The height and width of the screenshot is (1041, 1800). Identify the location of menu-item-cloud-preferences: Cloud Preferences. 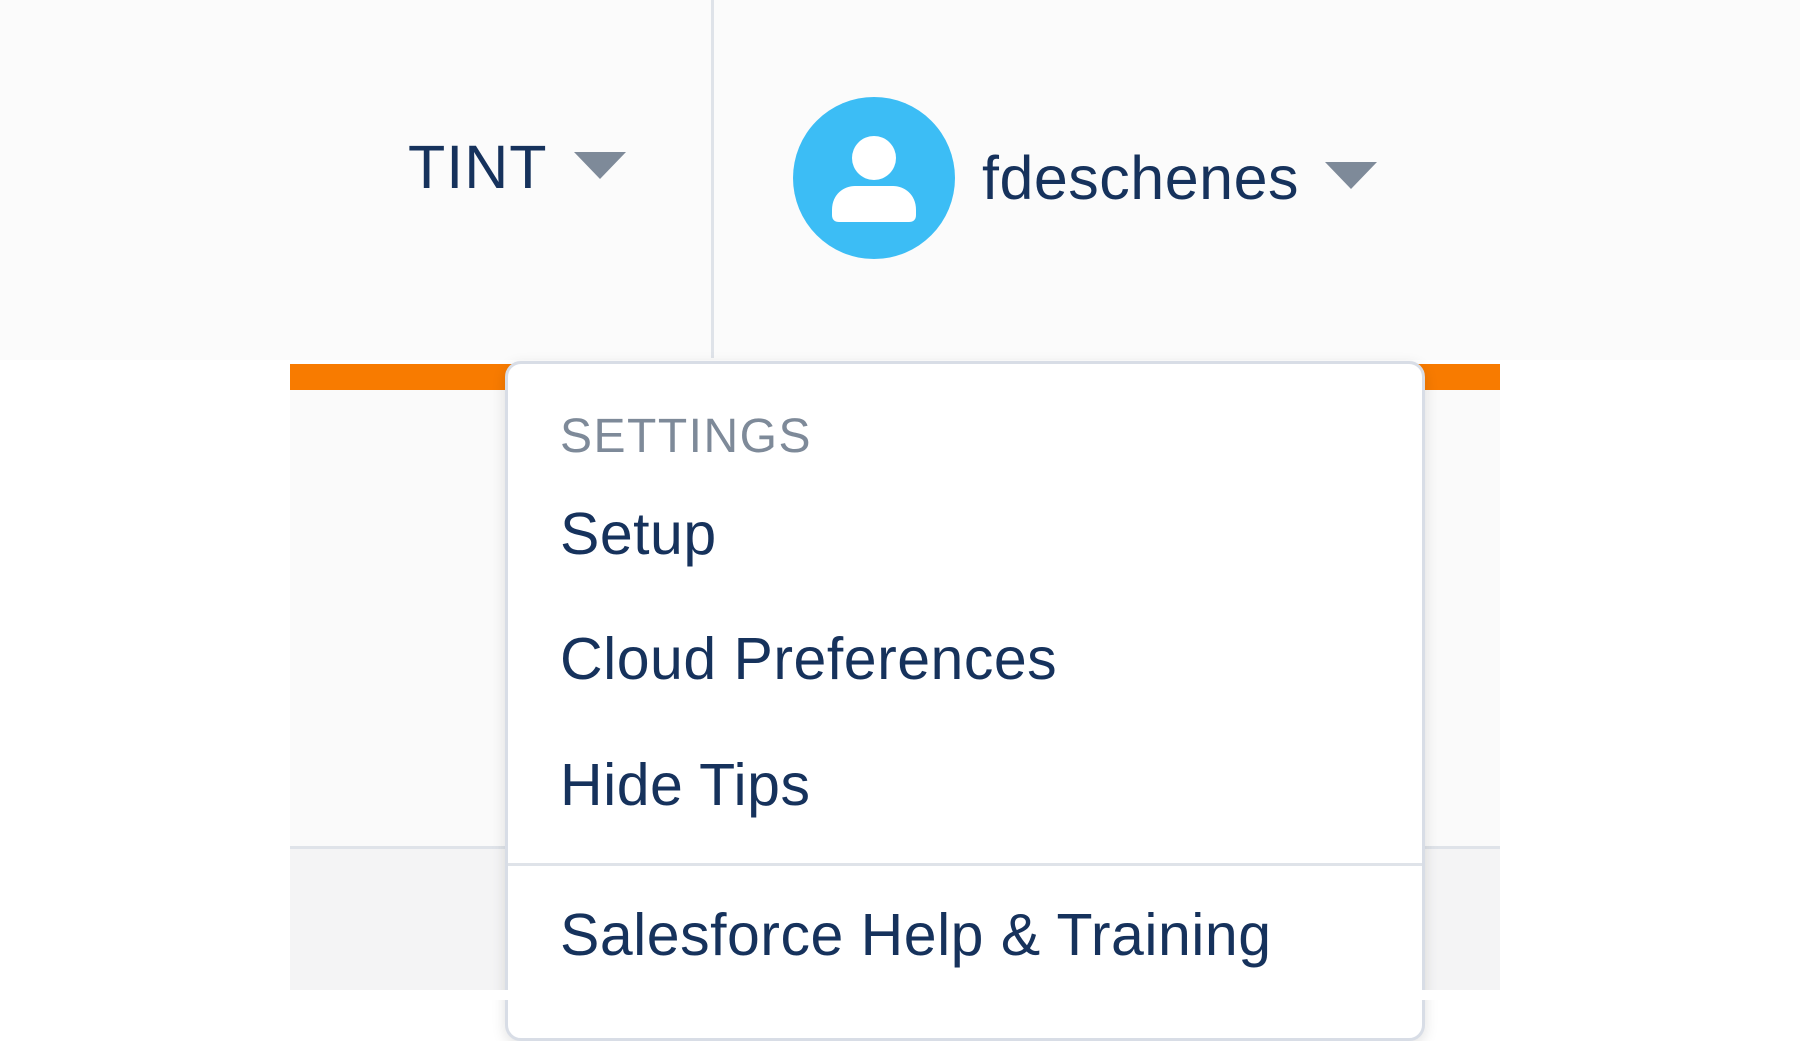
(808, 659).